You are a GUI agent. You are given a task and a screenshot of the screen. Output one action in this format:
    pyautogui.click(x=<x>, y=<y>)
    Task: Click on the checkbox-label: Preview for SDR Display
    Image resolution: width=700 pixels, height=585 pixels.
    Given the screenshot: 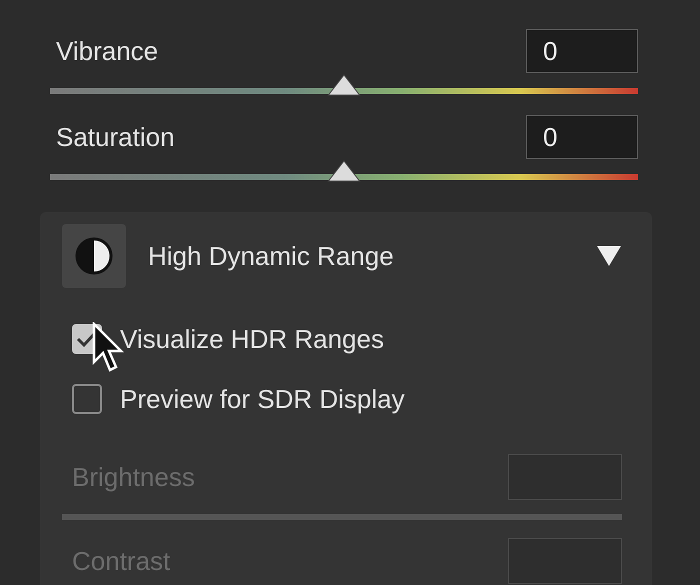 What is the action you would take?
    pyautogui.click(x=262, y=399)
    